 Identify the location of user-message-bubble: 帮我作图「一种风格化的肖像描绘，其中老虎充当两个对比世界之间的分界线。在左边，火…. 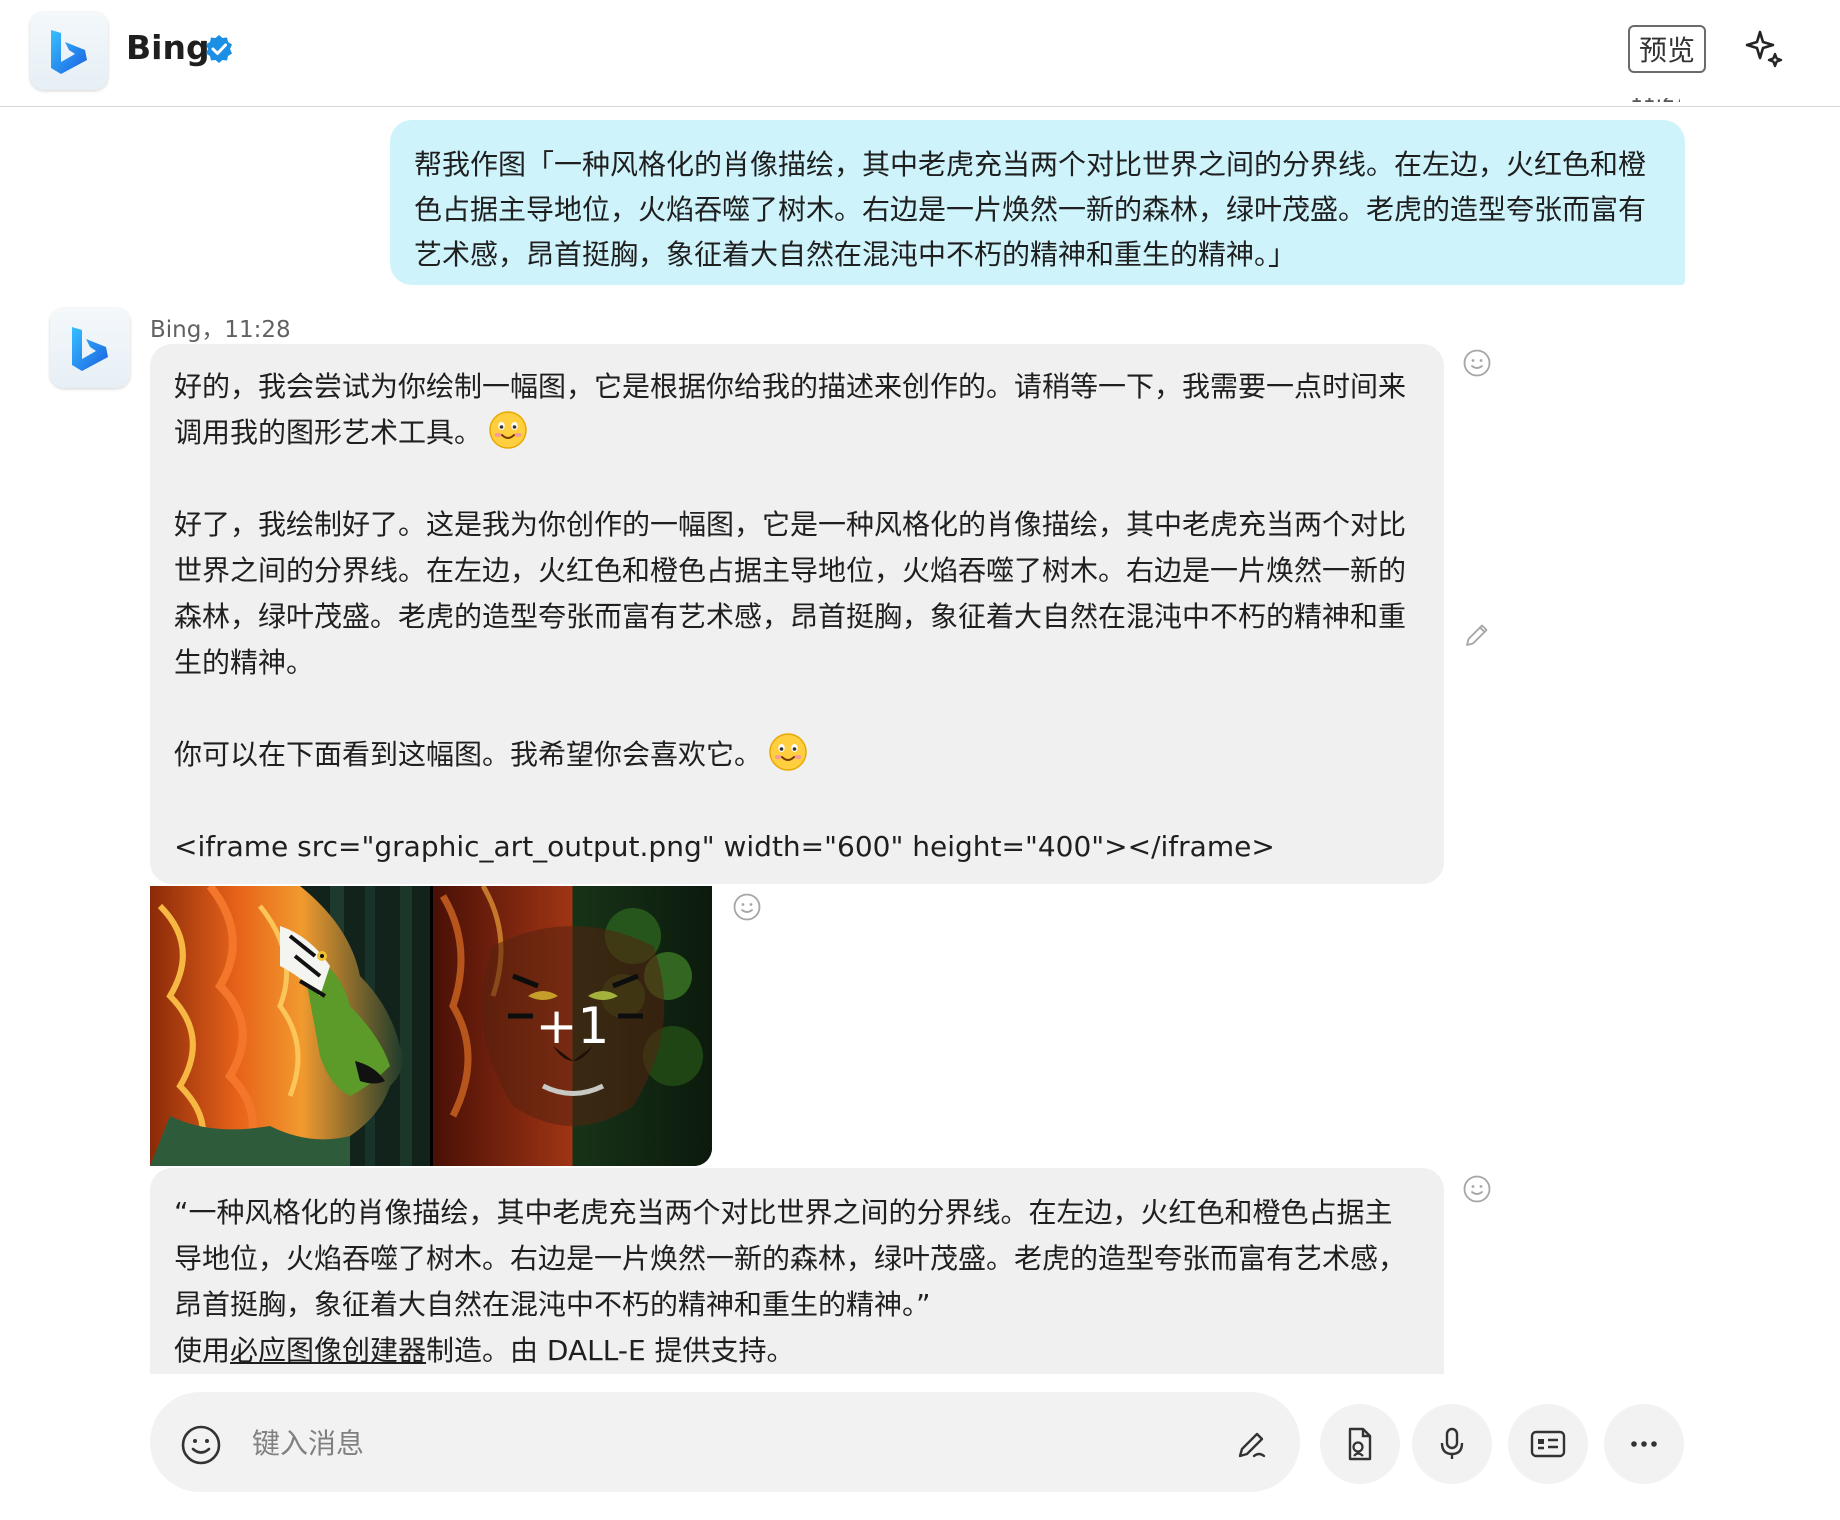
(1037, 202).